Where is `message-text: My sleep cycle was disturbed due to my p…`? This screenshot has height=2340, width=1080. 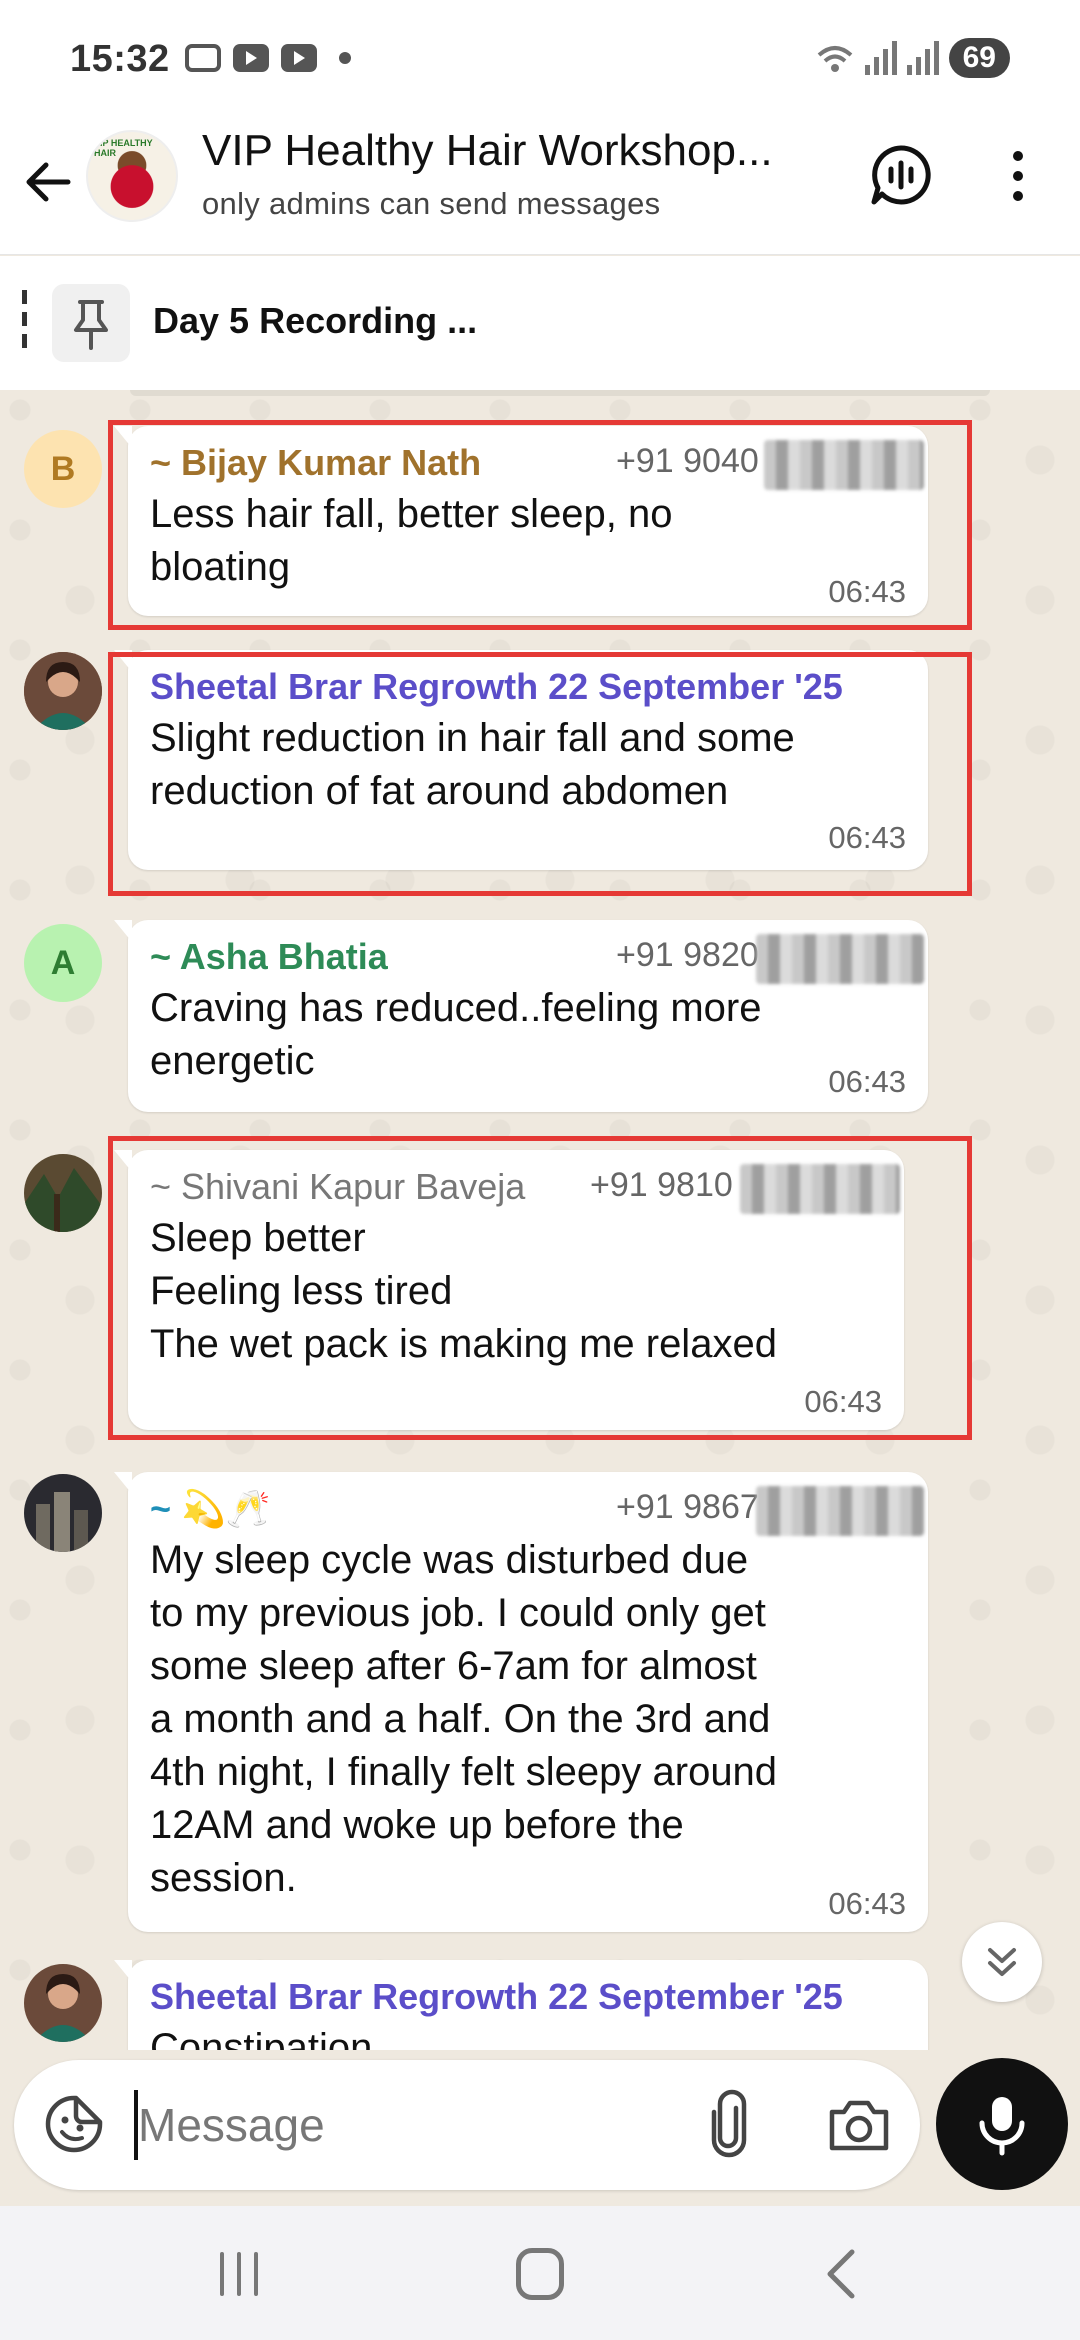 message-text: My sleep cycle was disturbed due to my p… is located at coordinates (464, 1719).